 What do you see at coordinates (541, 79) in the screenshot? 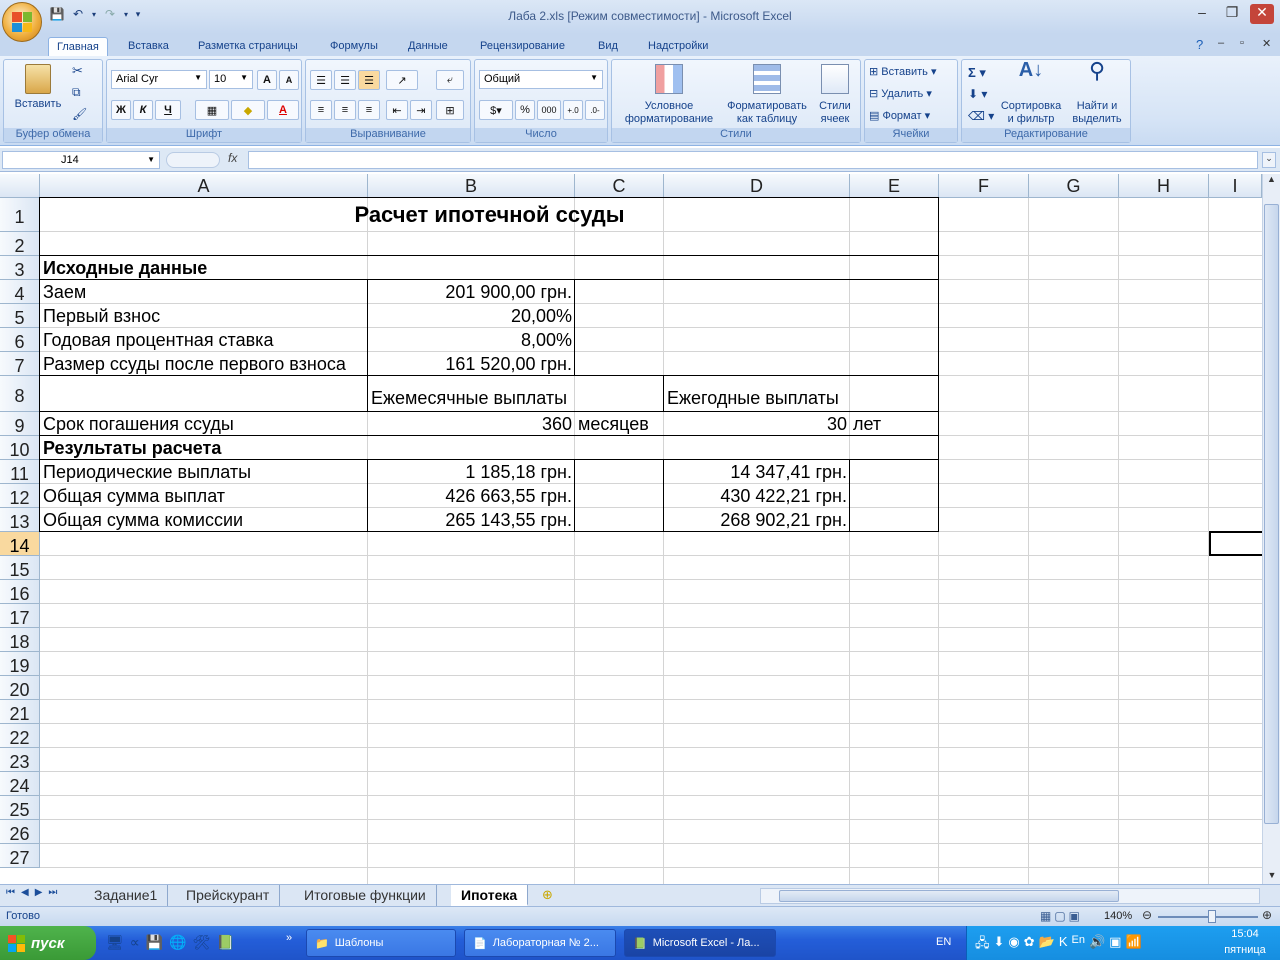
I see `number-format-combo: Общий ▼` at bounding box center [541, 79].